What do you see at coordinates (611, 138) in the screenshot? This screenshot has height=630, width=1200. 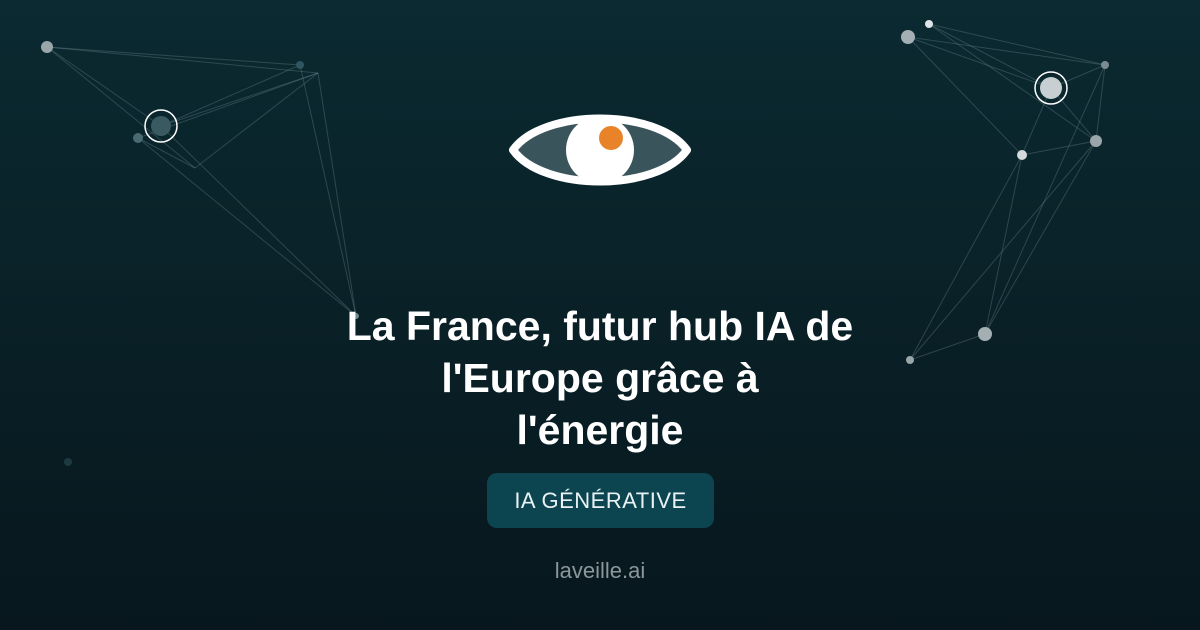 I see `eye-pupil` at bounding box center [611, 138].